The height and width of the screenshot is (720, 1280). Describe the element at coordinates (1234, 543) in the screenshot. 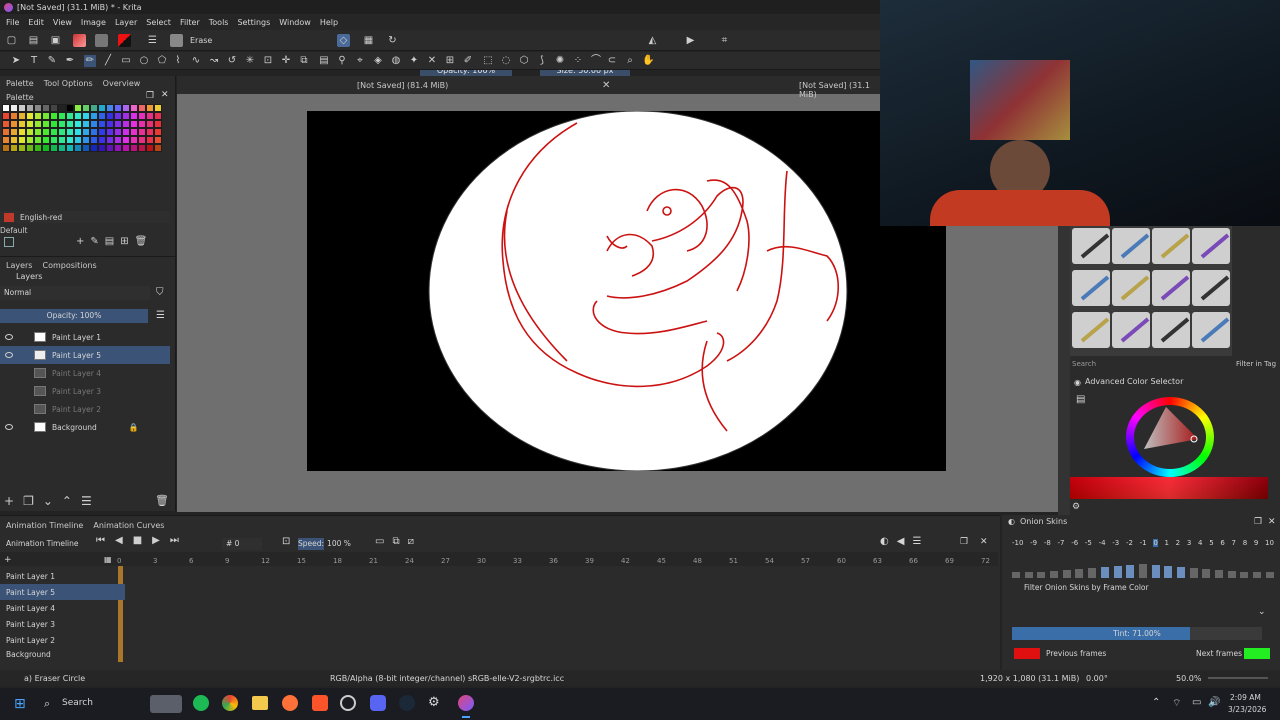

I see `onion-frame-number: 7` at that location.